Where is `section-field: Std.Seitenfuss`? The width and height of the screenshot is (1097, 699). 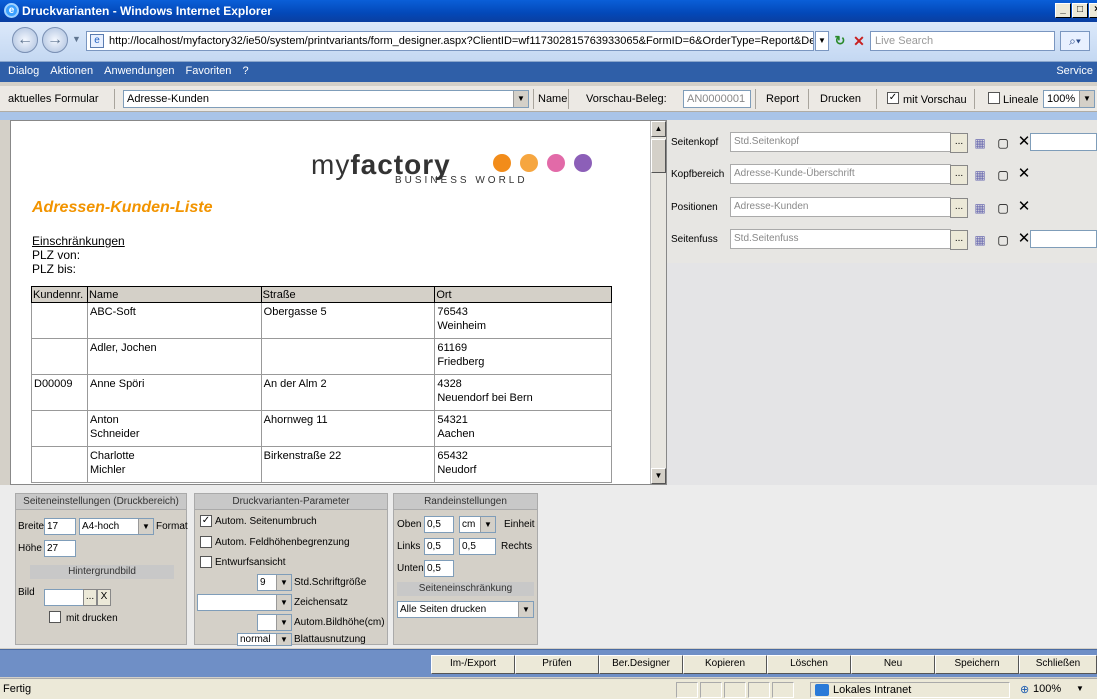
section-field: Std.Seitenfuss is located at coordinates (840, 239).